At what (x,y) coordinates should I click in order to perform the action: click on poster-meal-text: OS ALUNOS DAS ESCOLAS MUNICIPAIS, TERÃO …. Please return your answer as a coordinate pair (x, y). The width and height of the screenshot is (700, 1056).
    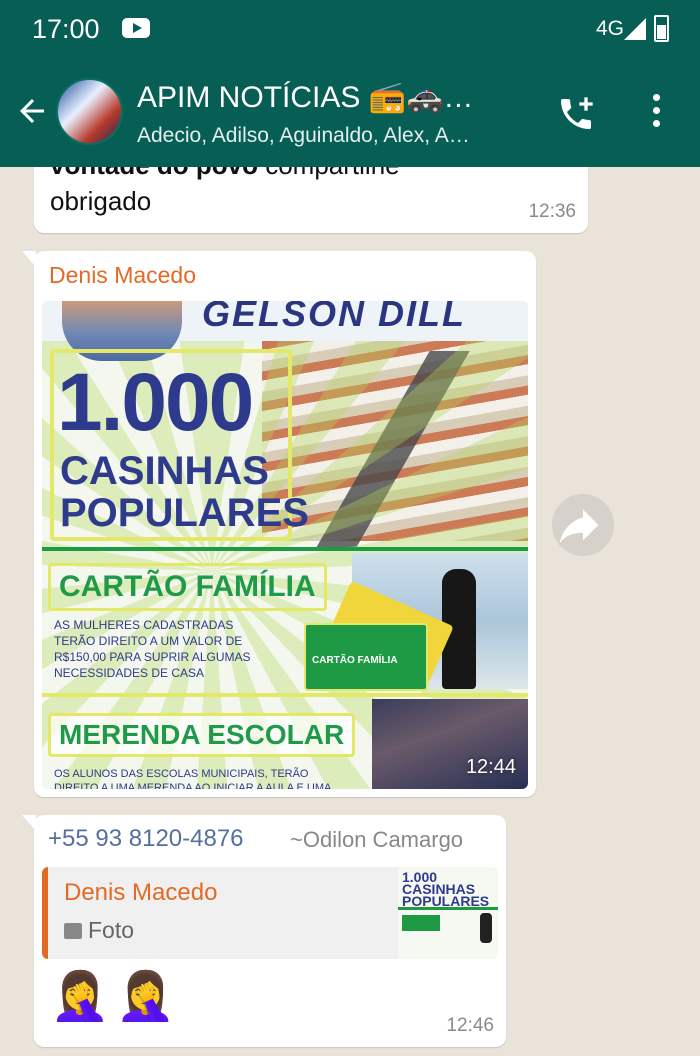
    Looking at the image, I should click on (192, 778).